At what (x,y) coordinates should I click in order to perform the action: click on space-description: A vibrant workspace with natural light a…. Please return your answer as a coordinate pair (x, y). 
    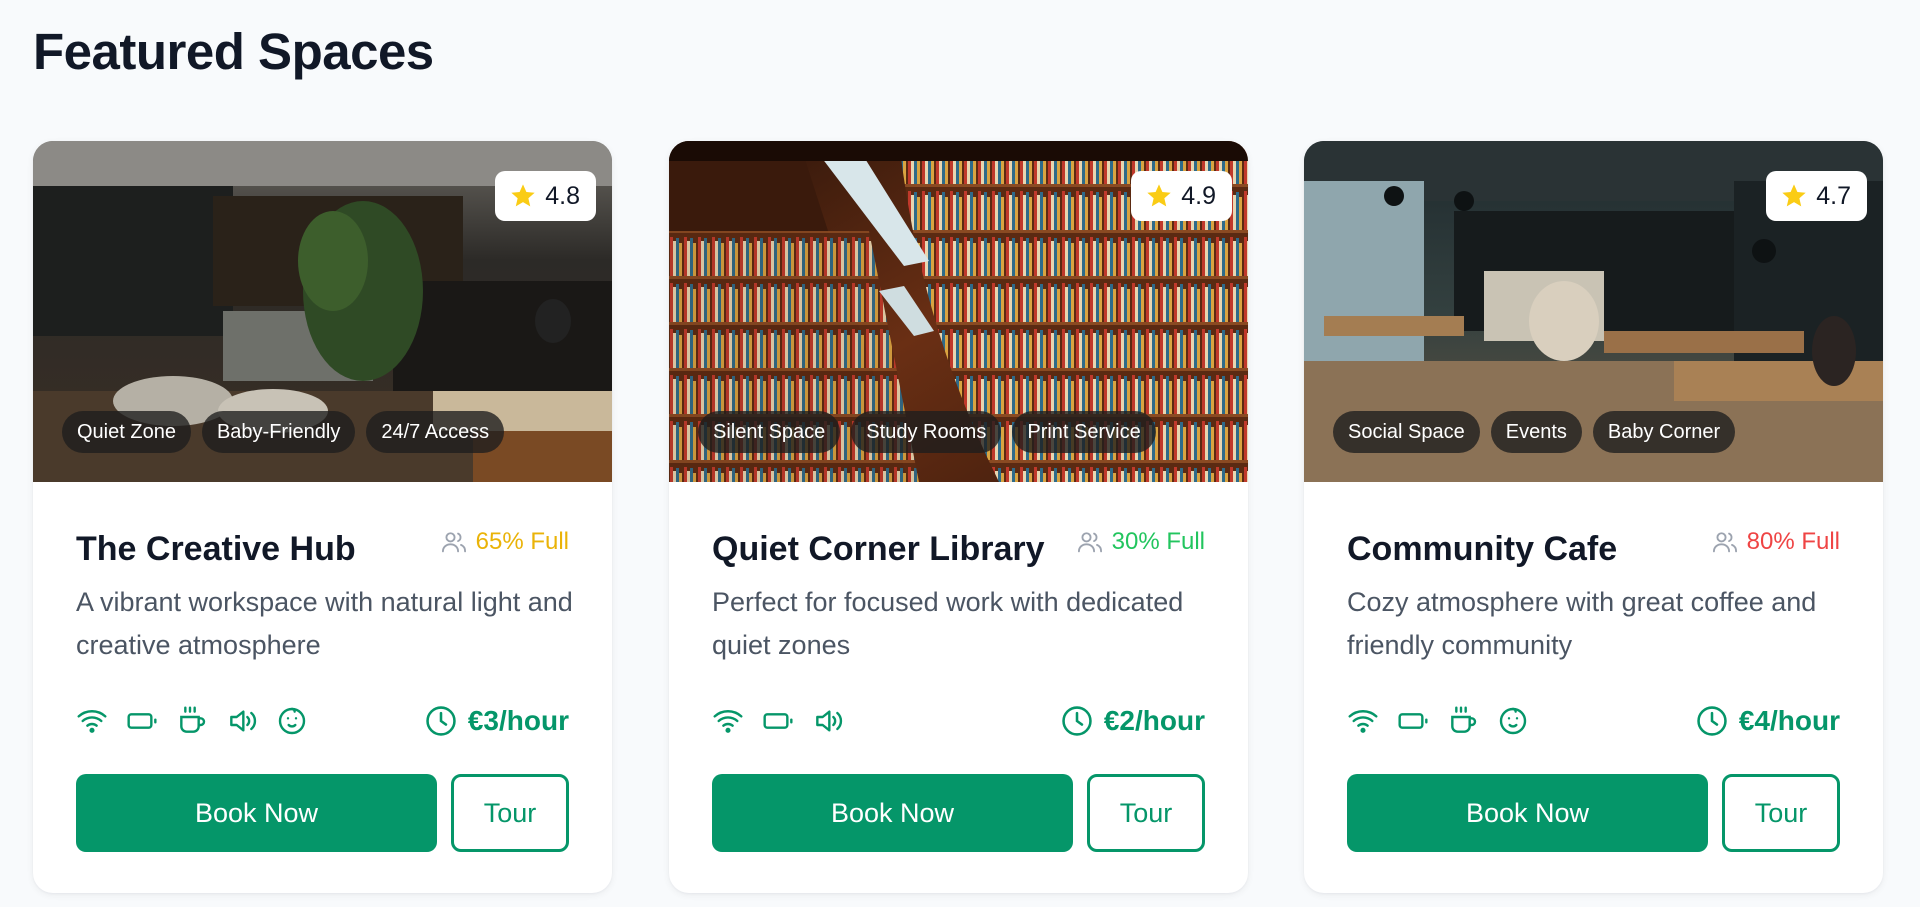
    Looking at the image, I should click on (324, 623).